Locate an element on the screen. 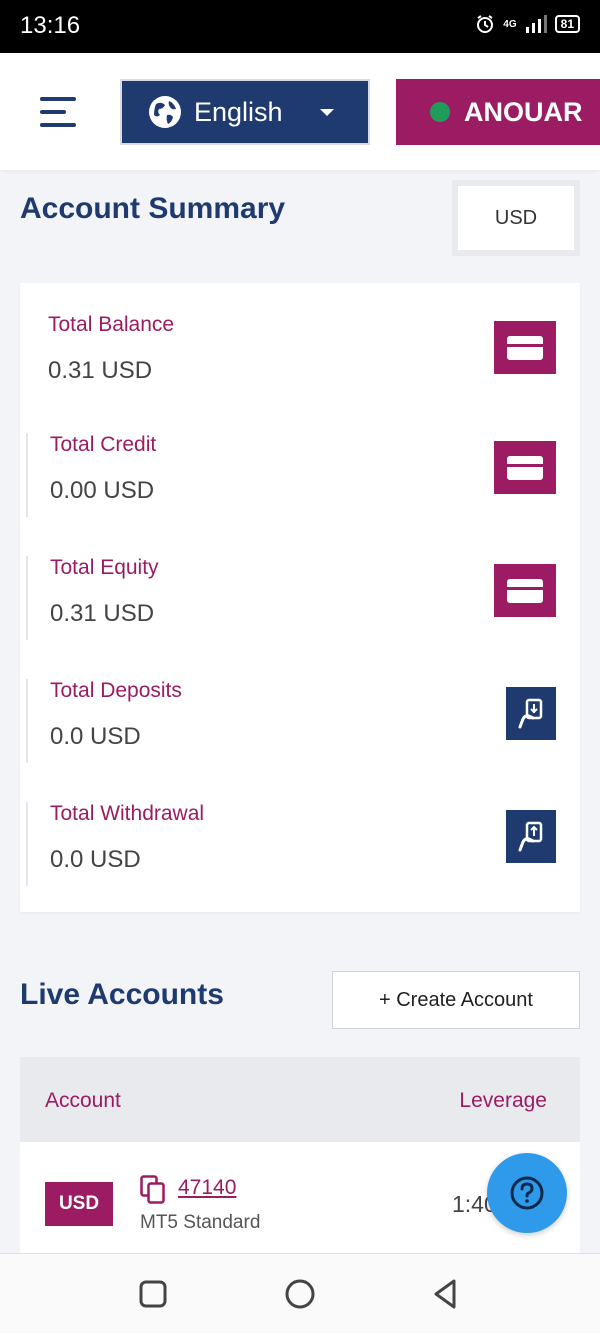 The height and width of the screenshot is (1333, 600). metric-total-credit: Total Credit 0.00 USD is located at coordinates (291, 475).